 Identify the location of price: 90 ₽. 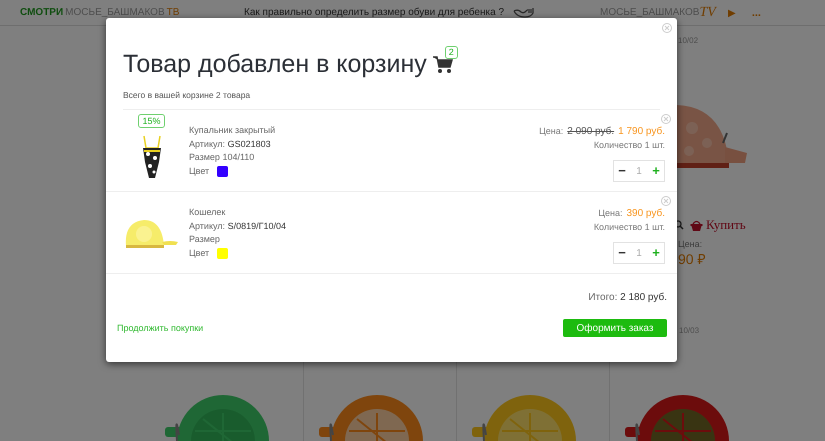
(692, 259).